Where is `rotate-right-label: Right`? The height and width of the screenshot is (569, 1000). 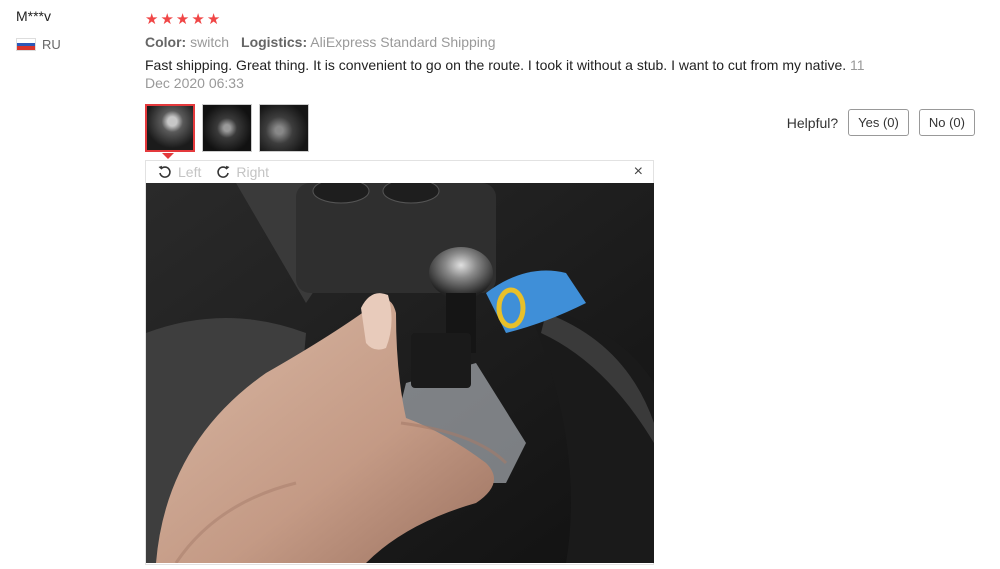 rotate-right-label: Right is located at coordinates (253, 172).